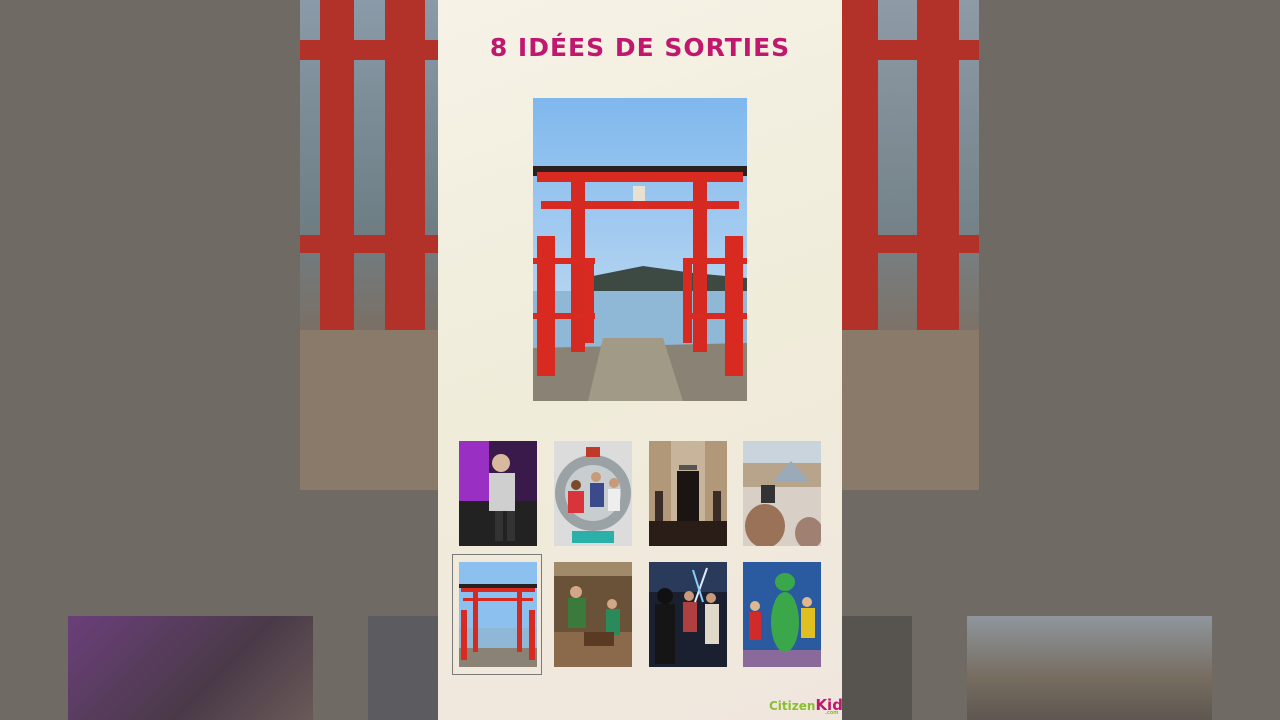 Image resolution: width=1280 pixels, height=720 pixels. Describe the element at coordinates (640, 47) in the screenshot. I see `page-title: 8 IDÉES DE SORTIES` at that location.